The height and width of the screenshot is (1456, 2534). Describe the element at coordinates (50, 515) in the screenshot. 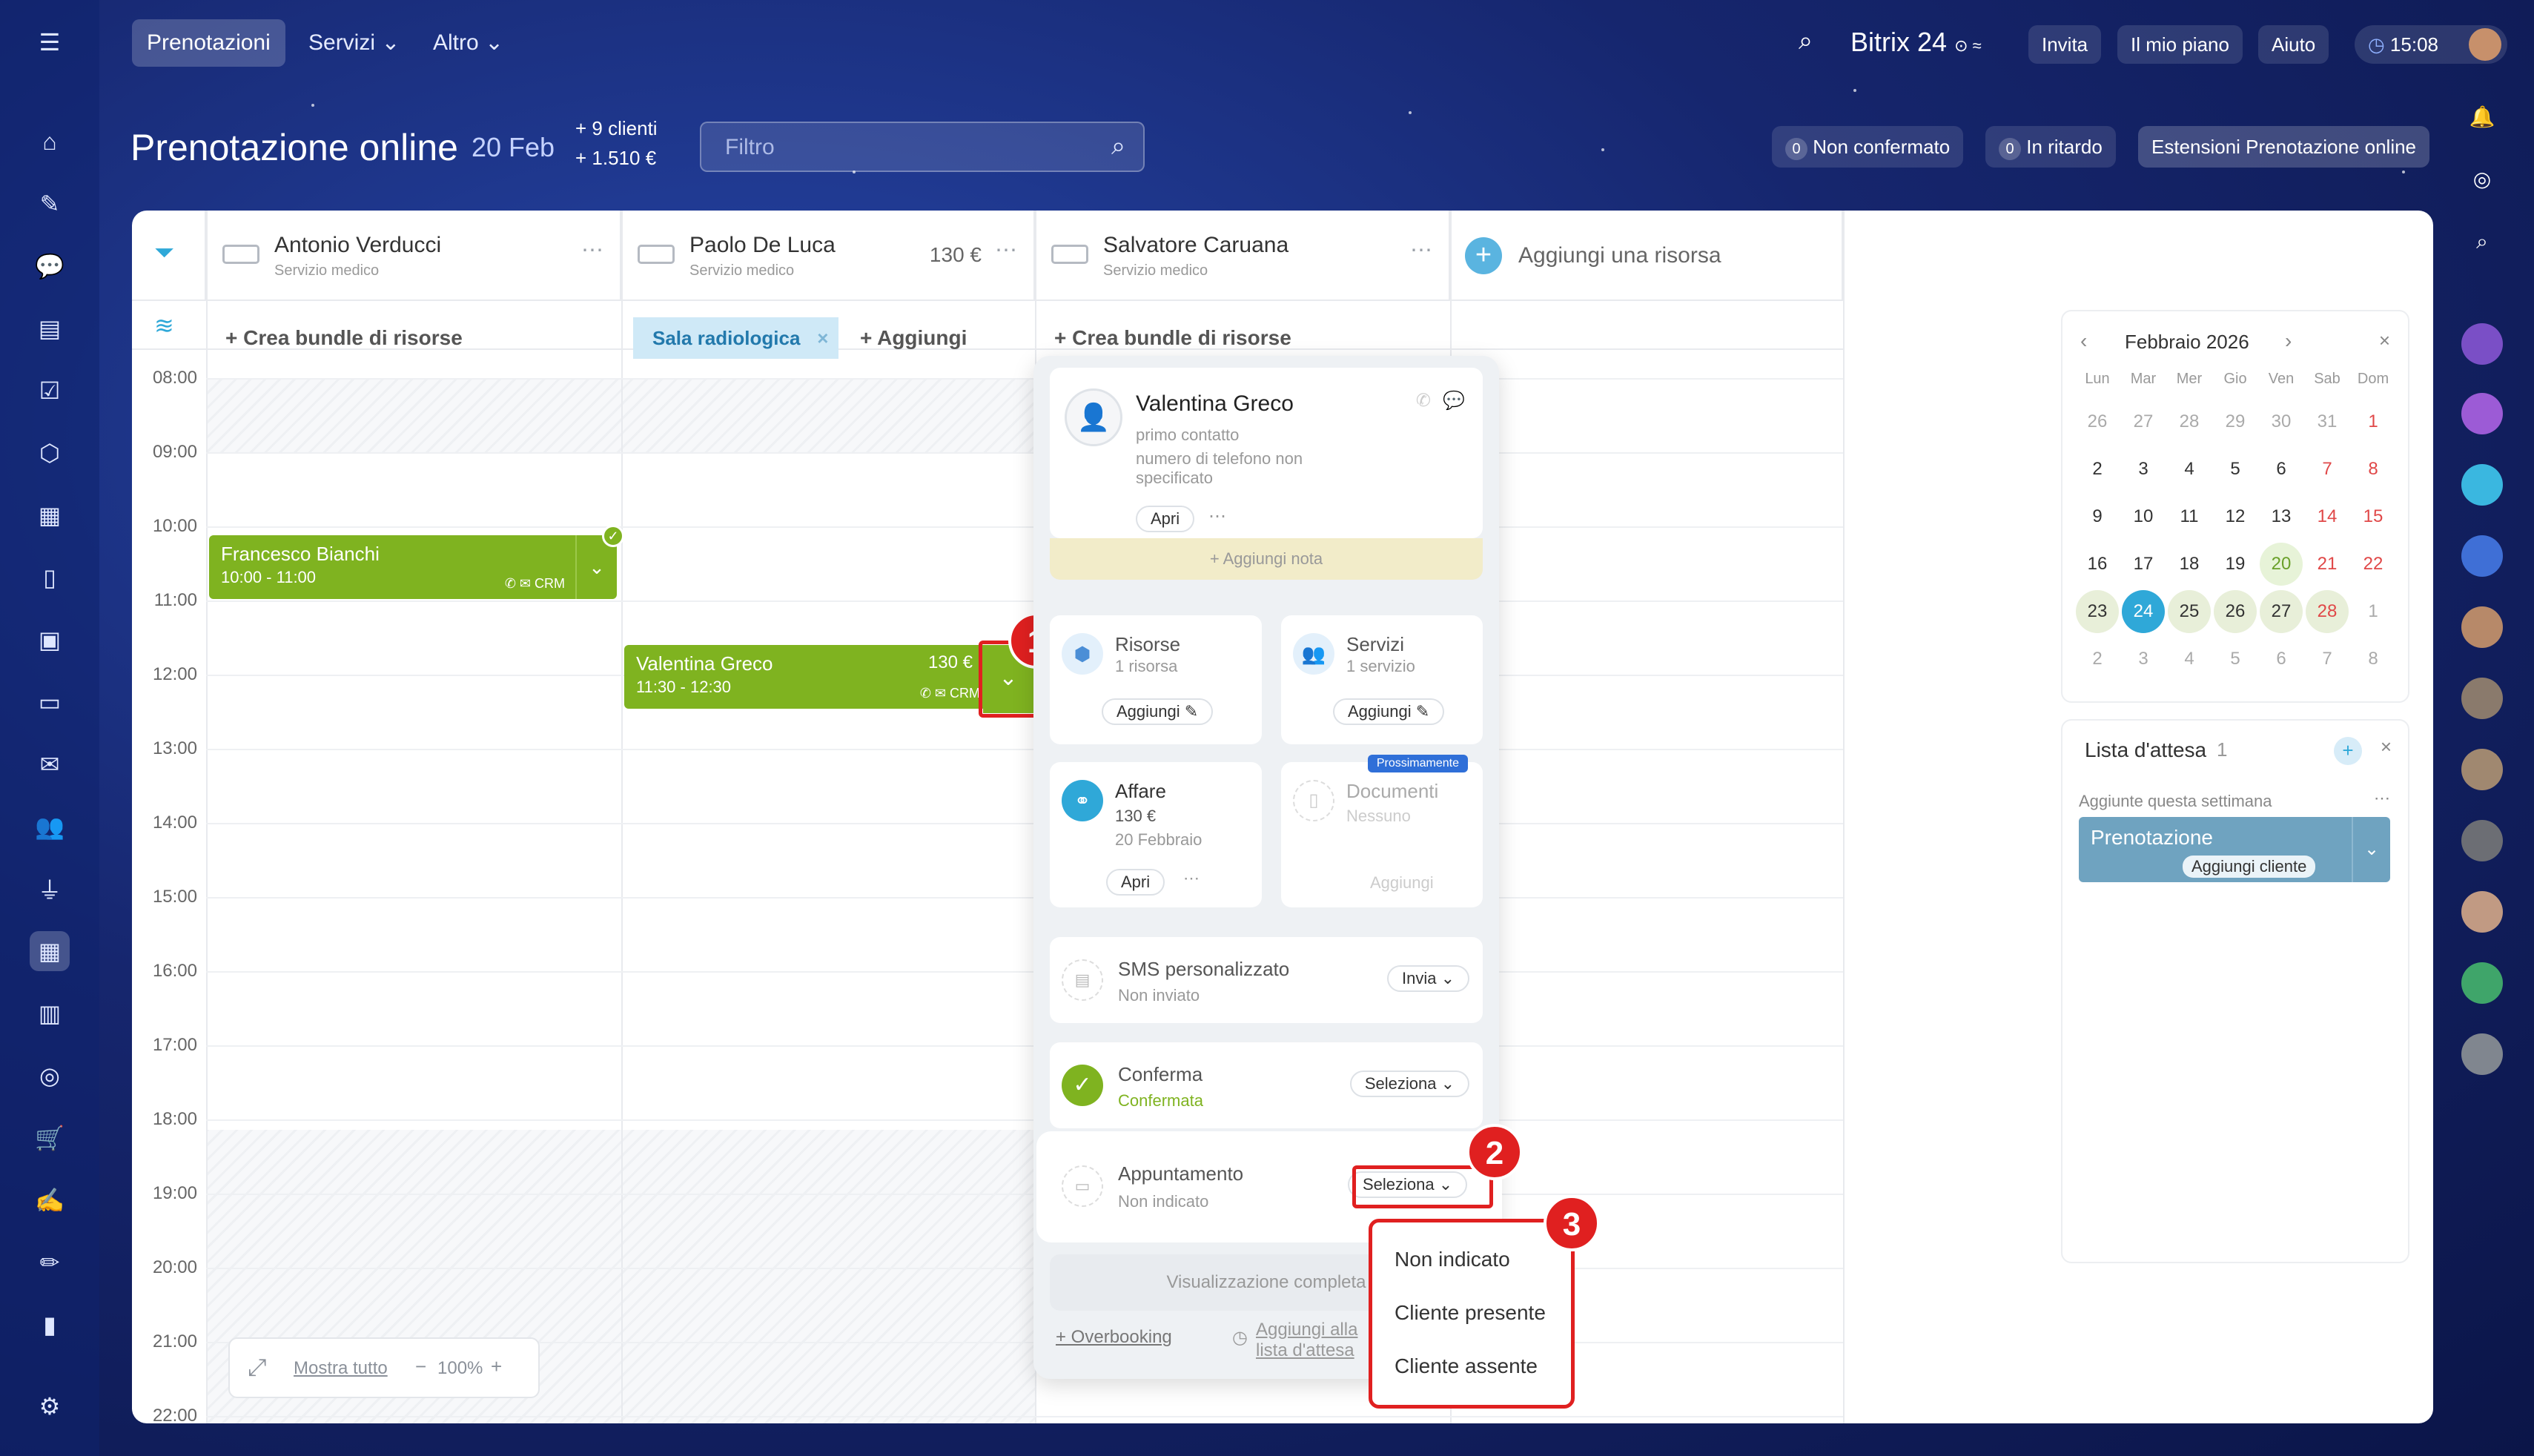

I see `calendar-icon: ▦` at that location.